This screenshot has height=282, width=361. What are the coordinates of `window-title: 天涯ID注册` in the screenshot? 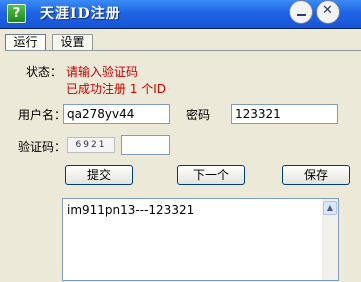 It's located at (80, 14).